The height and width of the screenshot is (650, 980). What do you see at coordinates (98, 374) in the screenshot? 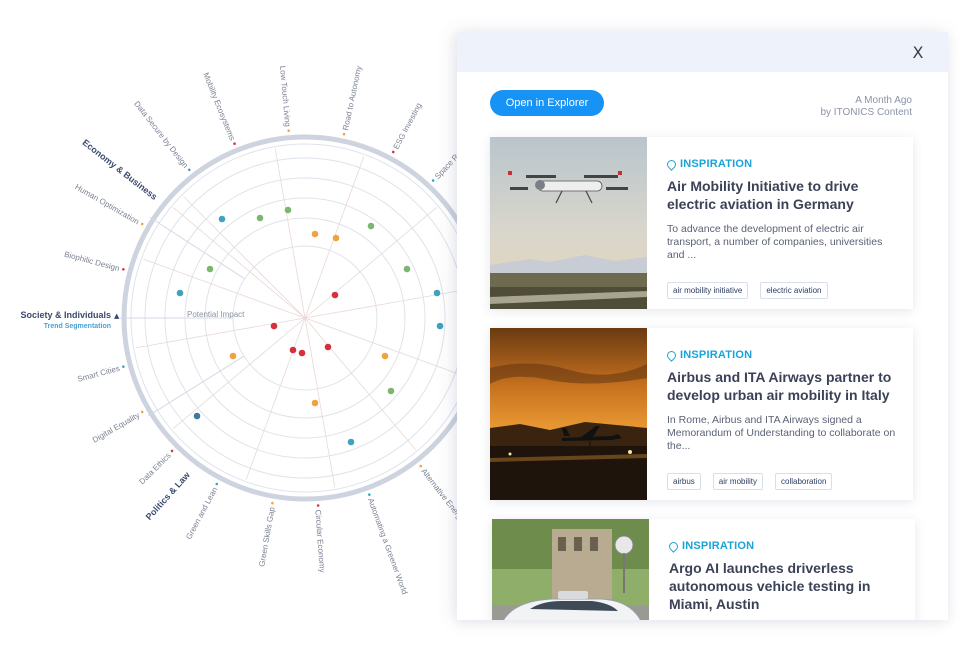
I see `trend-label-text: Smart Cities` at bounding box center [98, 374].